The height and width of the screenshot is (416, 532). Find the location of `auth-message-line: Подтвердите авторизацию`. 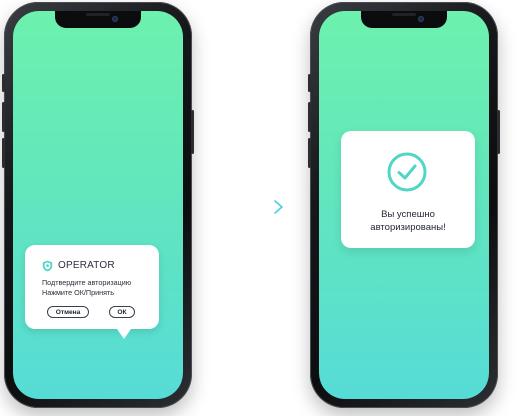

auth-message-line: Подтвердите авторизацию is located at coordinates (87, 282).